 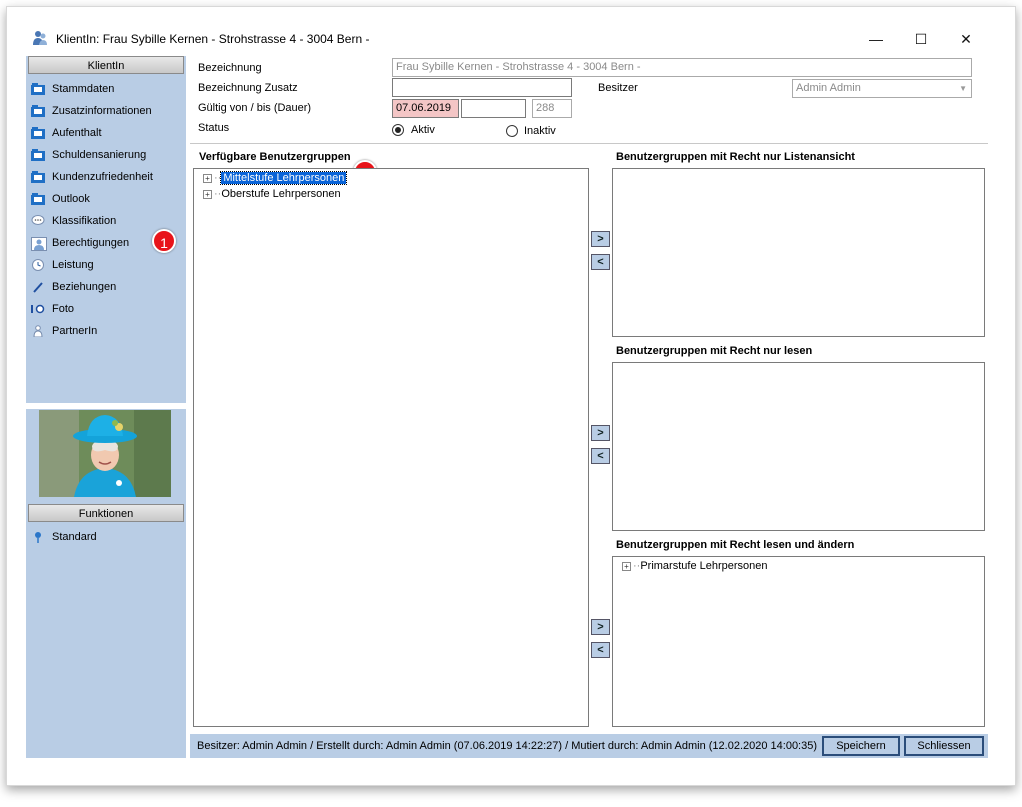 I want to click on sidebar-item-partnerin: PartnerIn, so click(x=106, y=331).